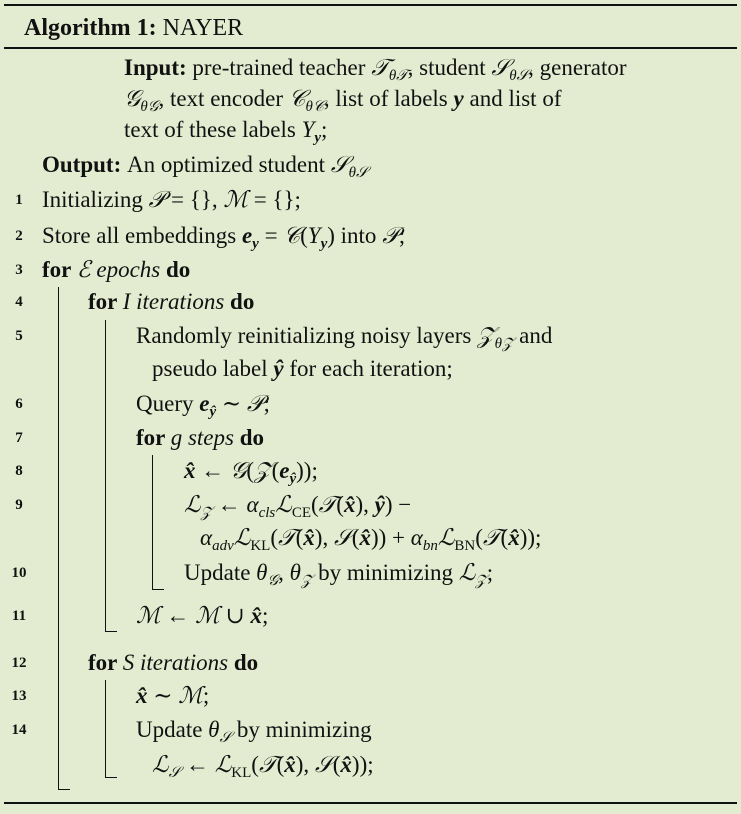 This screenshot has width=741, height=814. Describe the element at coordinates (308, 129) in the screenshot. I see `math-symbol: Y` at that location.